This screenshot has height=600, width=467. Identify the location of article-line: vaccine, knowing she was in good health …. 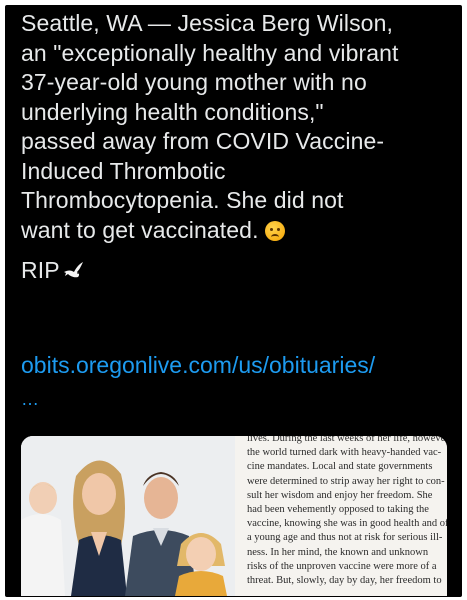
(347, 524).